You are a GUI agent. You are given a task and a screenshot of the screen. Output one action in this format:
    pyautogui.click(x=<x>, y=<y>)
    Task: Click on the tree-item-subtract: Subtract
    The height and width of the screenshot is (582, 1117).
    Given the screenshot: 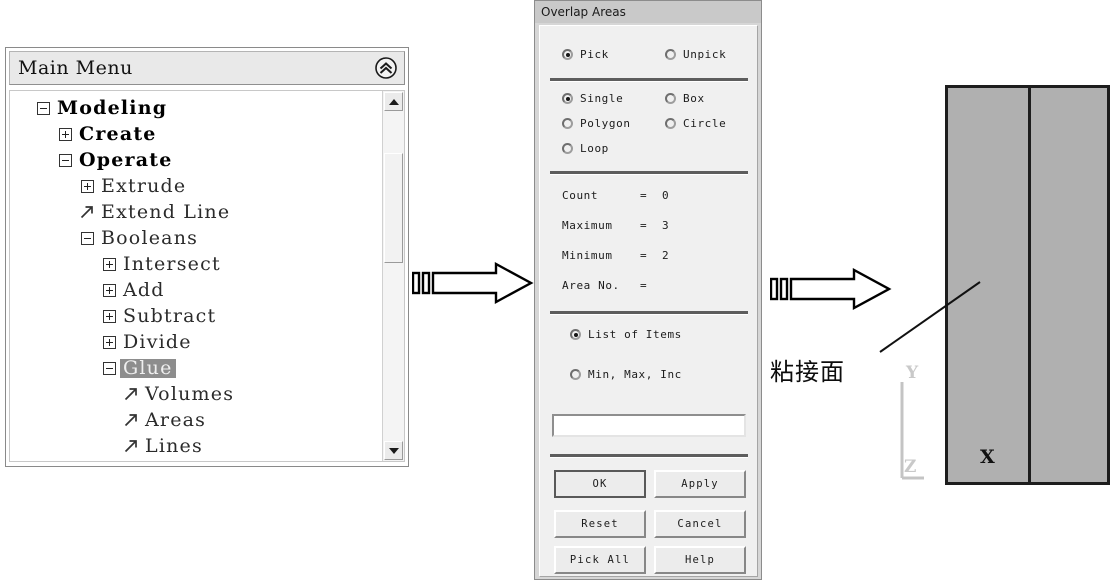 What is the action you would take?
    pyautogui.click(x=194, y=316)
    